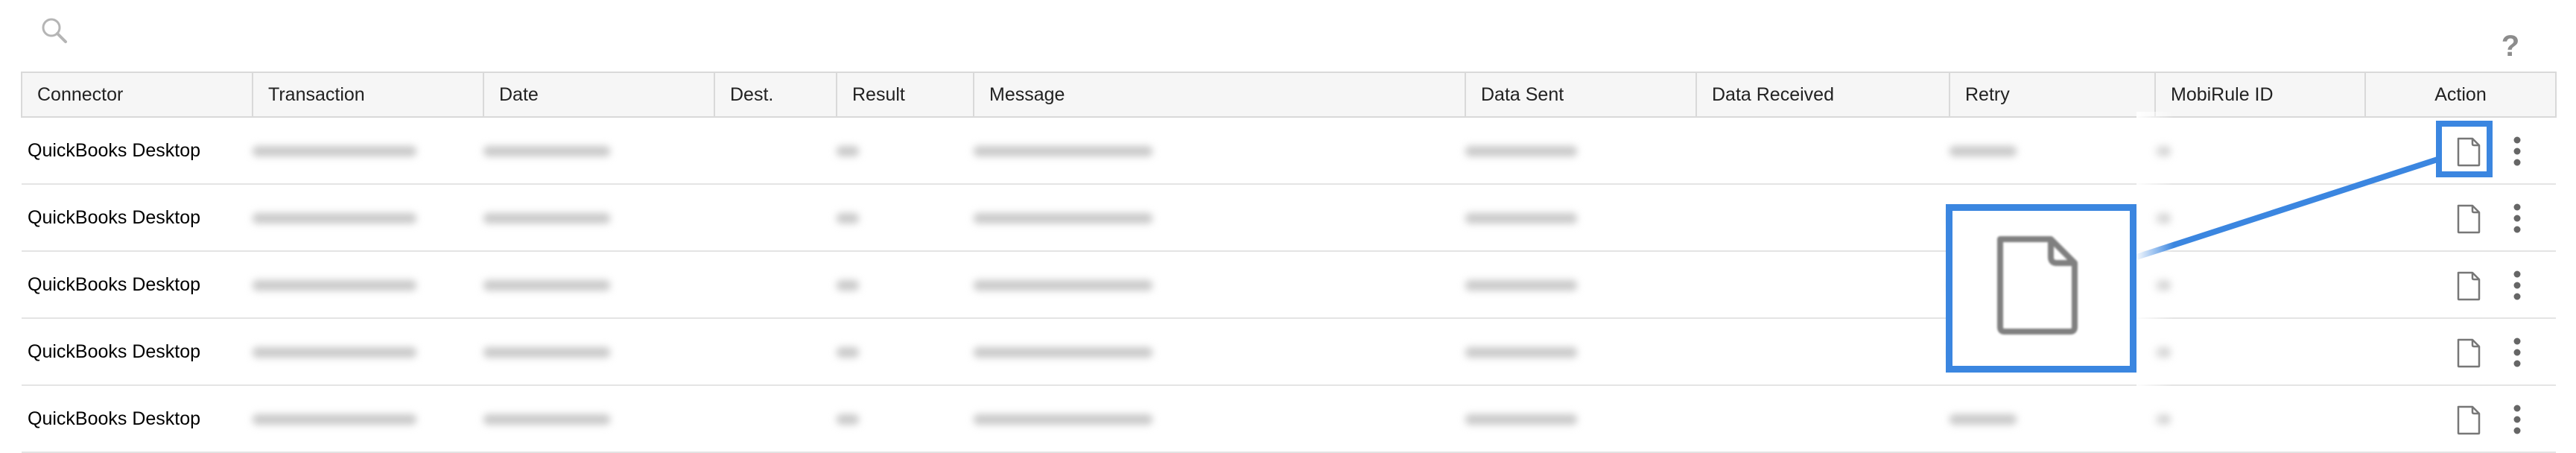 The image size is (2576, 453). What do you see at coordinates (1220, 95) in the screenshot?
I see `column-header-message: Message` at bounding box center [1220, 95].